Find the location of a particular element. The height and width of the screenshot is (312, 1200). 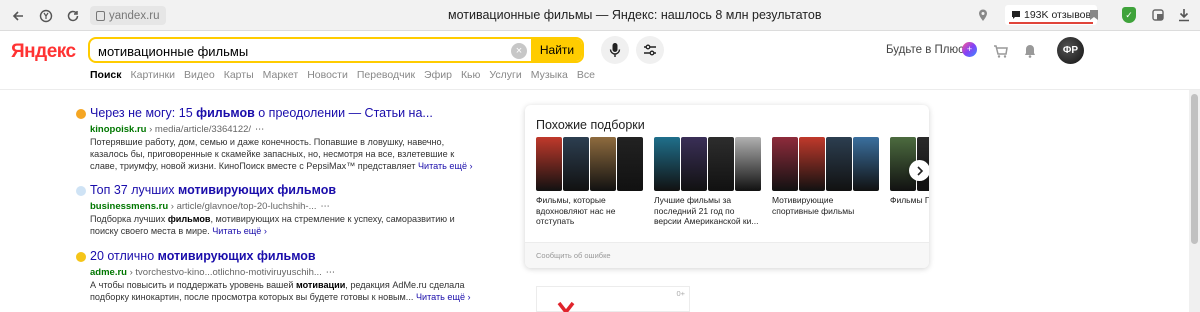

tab-6: Новости is located at coordinates (327, 75).